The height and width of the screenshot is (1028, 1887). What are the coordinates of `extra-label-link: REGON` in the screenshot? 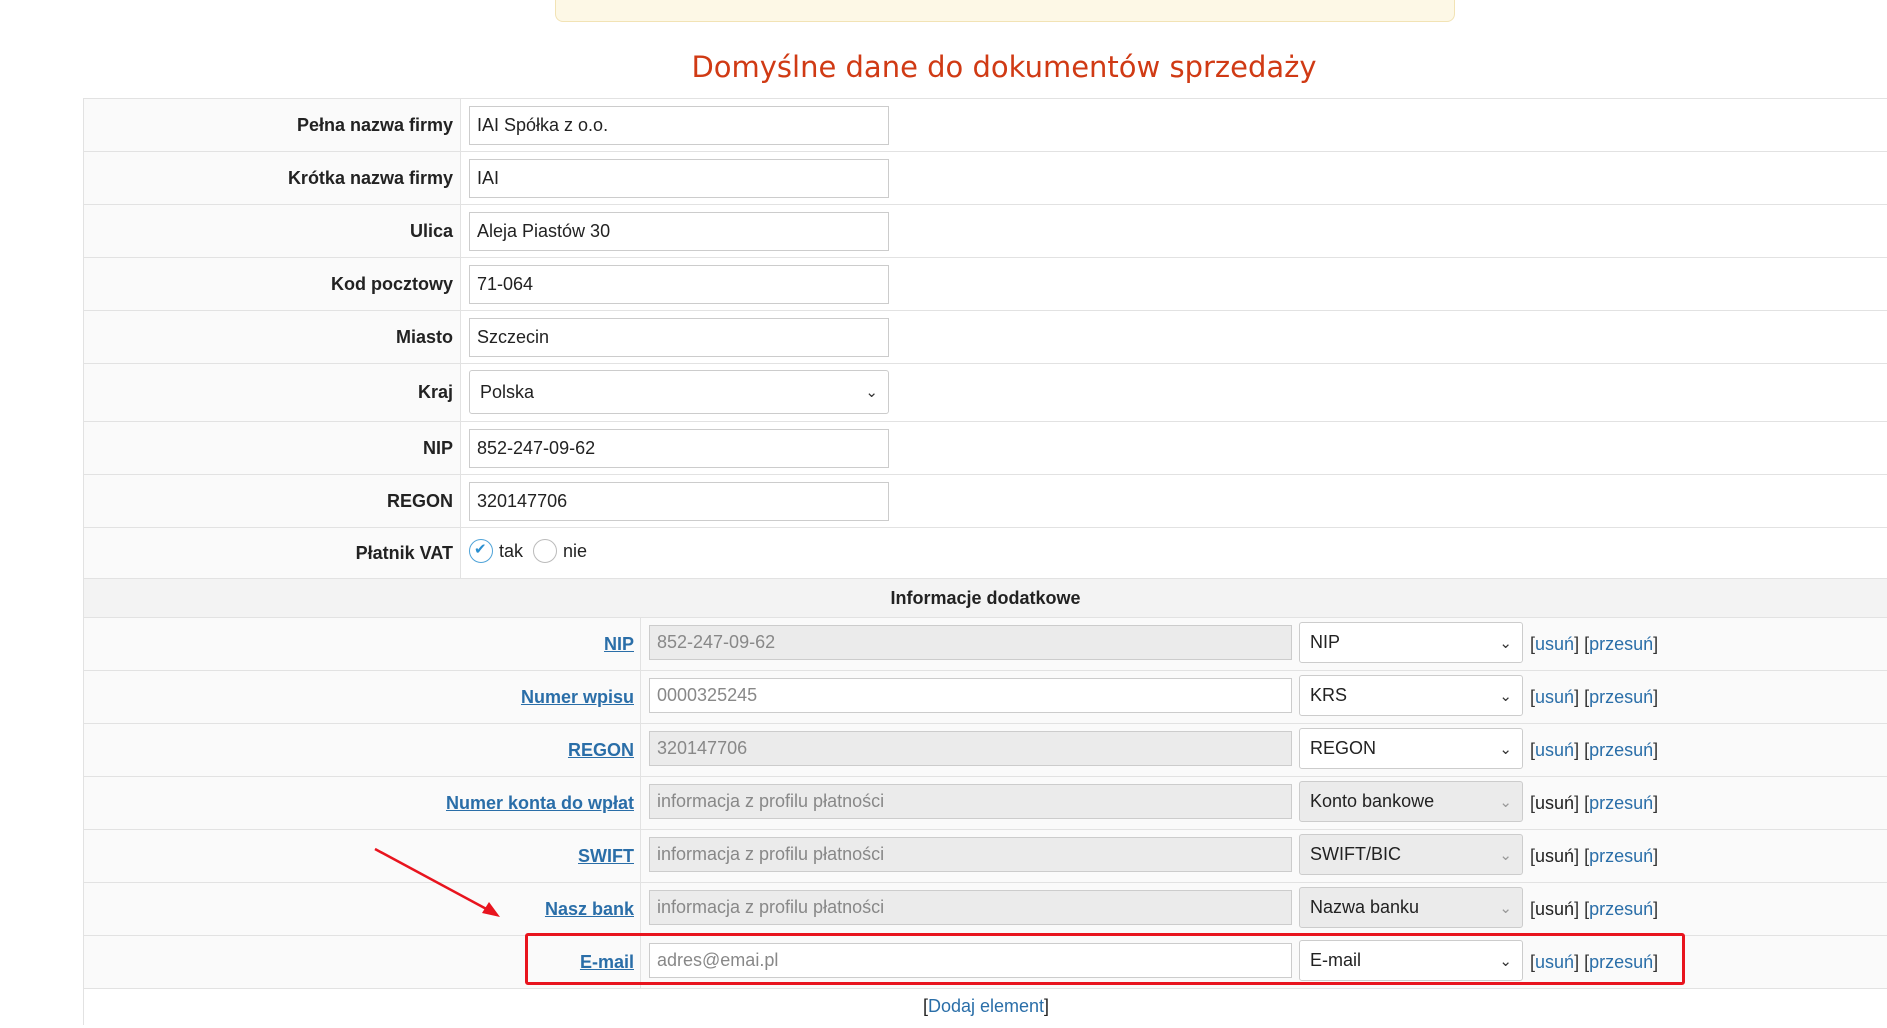 It's located at (601, 750).